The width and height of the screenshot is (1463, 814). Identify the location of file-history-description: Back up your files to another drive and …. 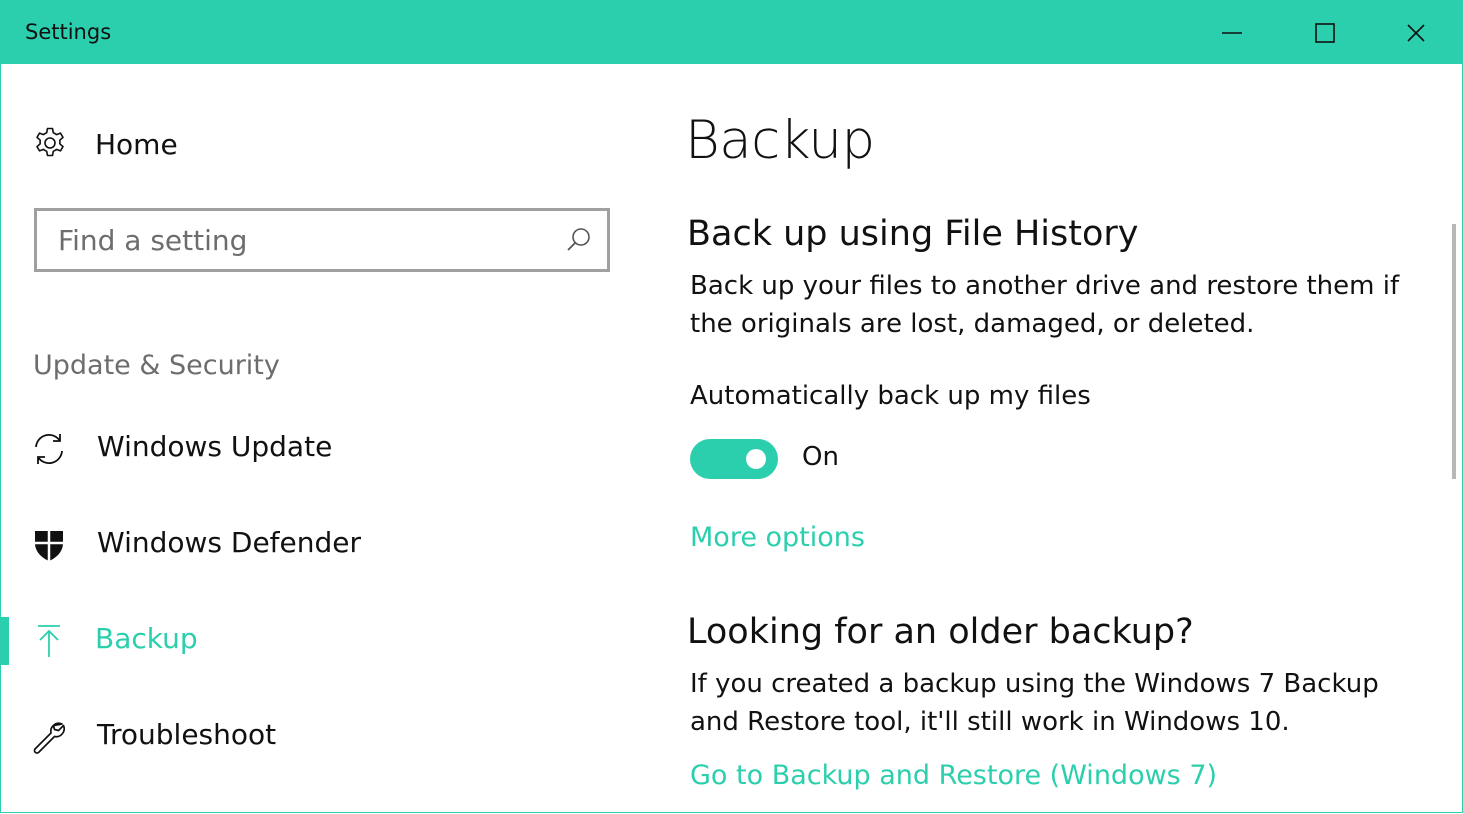
(1045, 305).